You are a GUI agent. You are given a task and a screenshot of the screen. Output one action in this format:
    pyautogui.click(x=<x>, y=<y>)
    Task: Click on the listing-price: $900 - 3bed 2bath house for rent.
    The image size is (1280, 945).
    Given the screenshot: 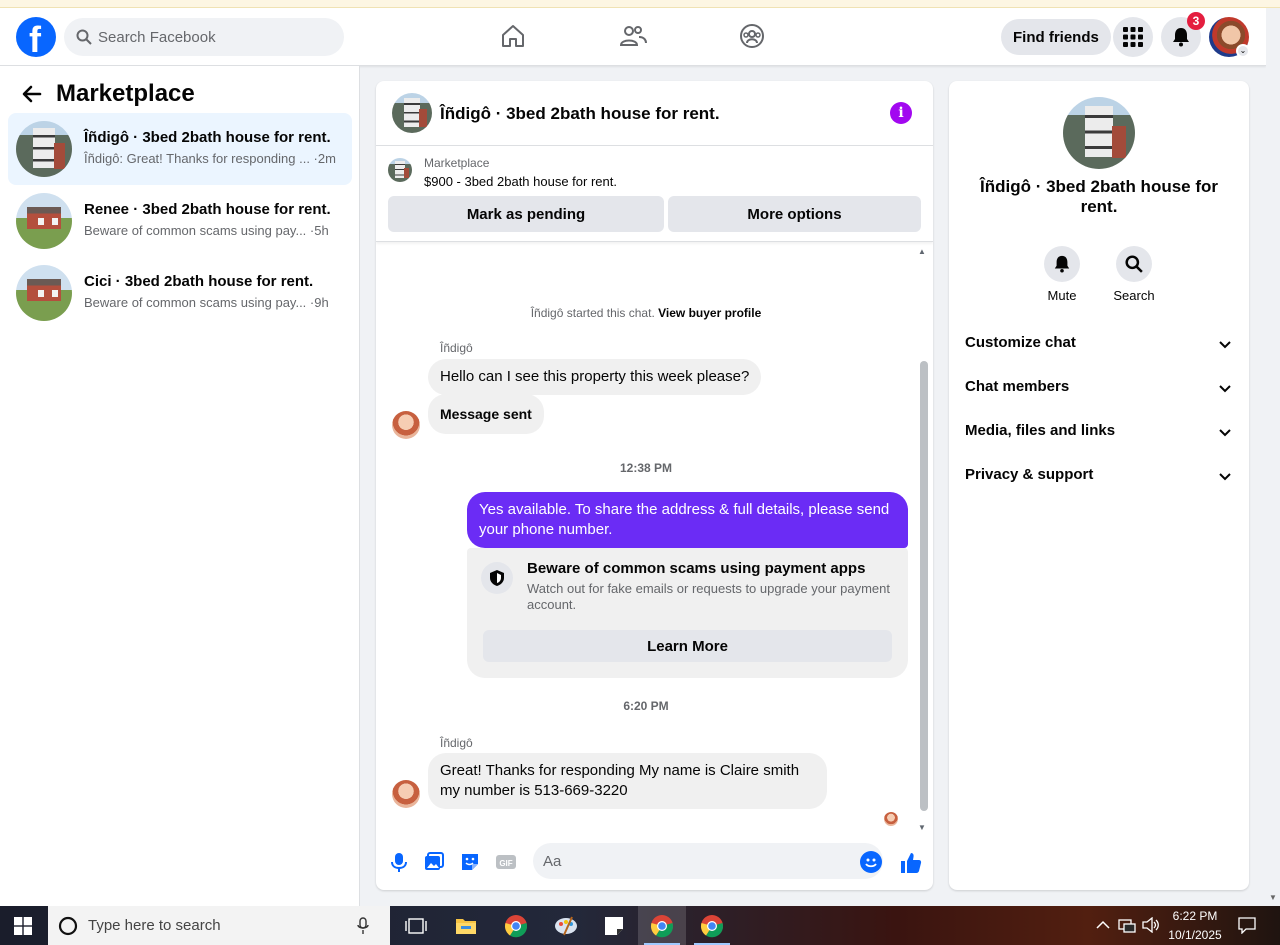 What is the action you would take?
    pyautogui.click(x=520, y=181)
    